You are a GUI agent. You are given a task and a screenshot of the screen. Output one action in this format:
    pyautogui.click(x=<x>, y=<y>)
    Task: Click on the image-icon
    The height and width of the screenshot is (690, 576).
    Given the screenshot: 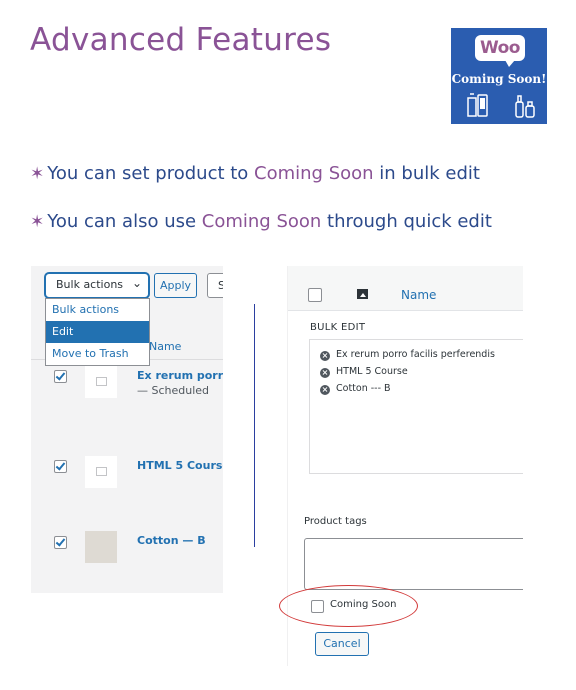 What is the action you would take?
    pyautogui.click(x=362, y=294)
    